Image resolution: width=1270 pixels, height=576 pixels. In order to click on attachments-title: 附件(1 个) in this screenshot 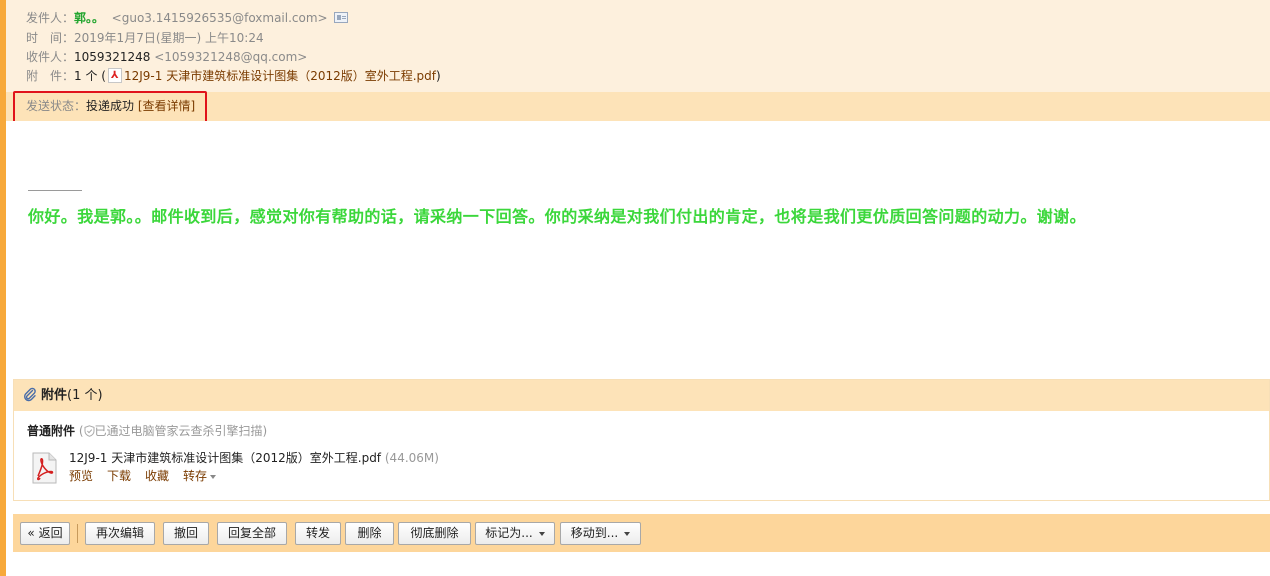, I will do `click(72, 396)`.